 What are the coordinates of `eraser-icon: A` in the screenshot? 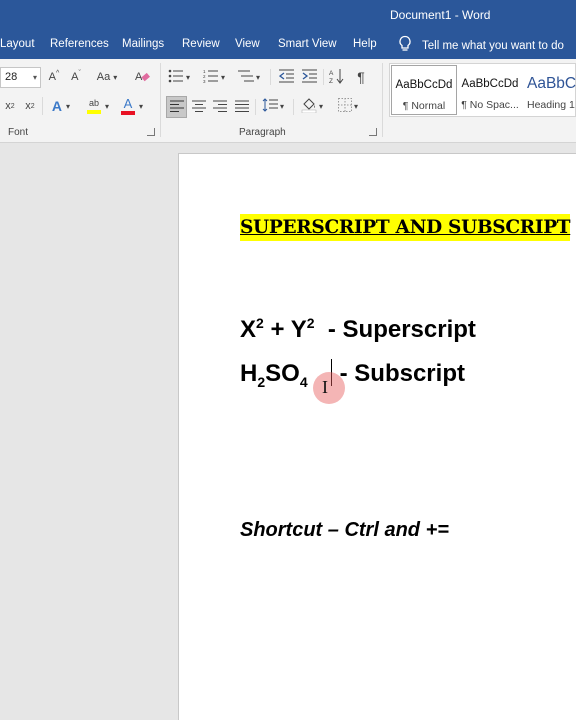 It's located at (142, 77).